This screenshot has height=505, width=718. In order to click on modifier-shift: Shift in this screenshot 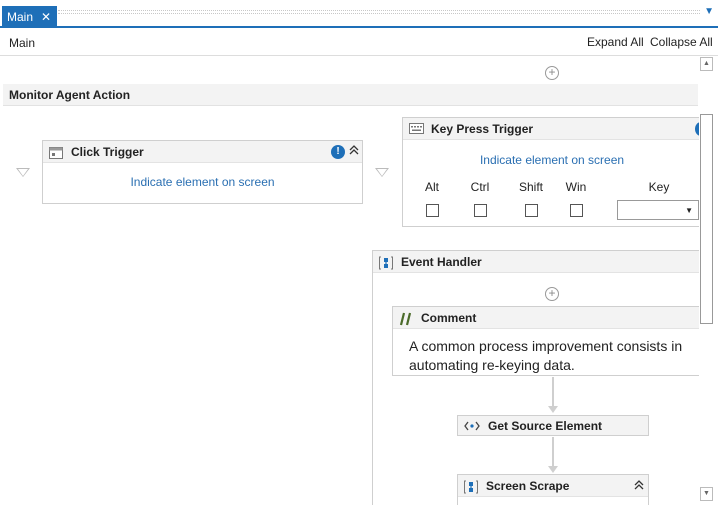, I will do `click(531, 200)`.